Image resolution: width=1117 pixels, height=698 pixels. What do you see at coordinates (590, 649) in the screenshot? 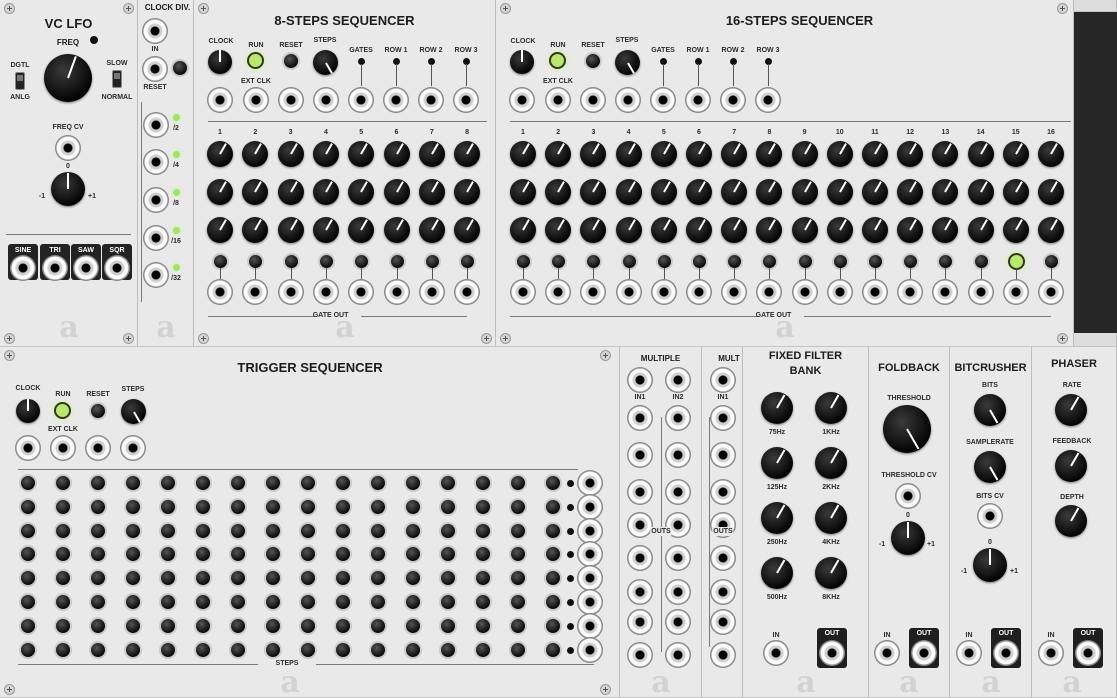
I see `trigger-row-out-jack` at bounding box center [590, 649].